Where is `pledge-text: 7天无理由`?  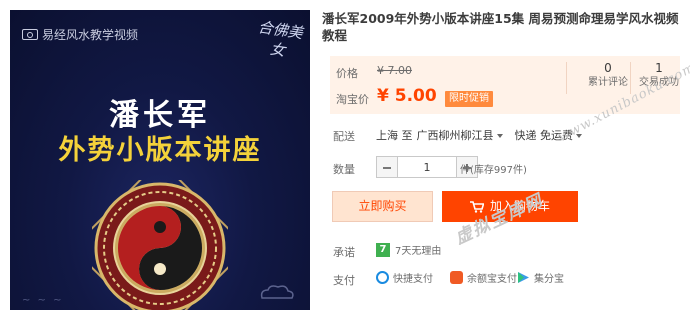 pledge-text: 7天无理由 is located at coordinates (418, 251).